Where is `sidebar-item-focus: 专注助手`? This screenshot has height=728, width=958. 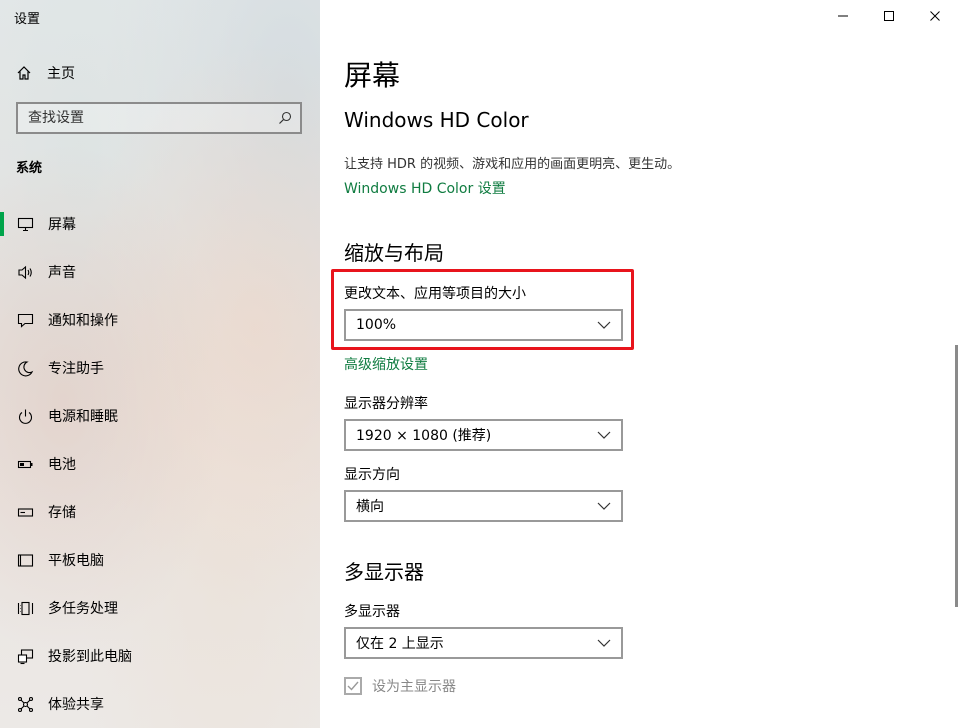 sidebar-item-focus: 专注助手 is located at coordinates (160, 368).